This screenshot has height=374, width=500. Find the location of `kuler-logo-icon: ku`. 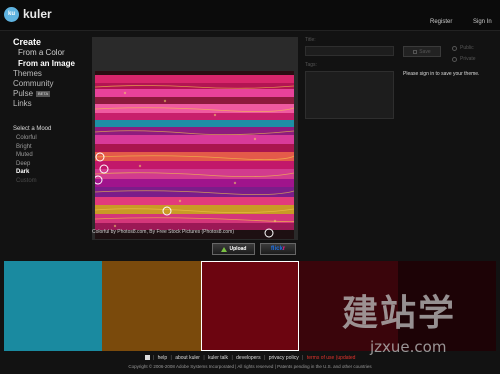

kuler-logo-icon: ku is located at coordinates (11, 14).